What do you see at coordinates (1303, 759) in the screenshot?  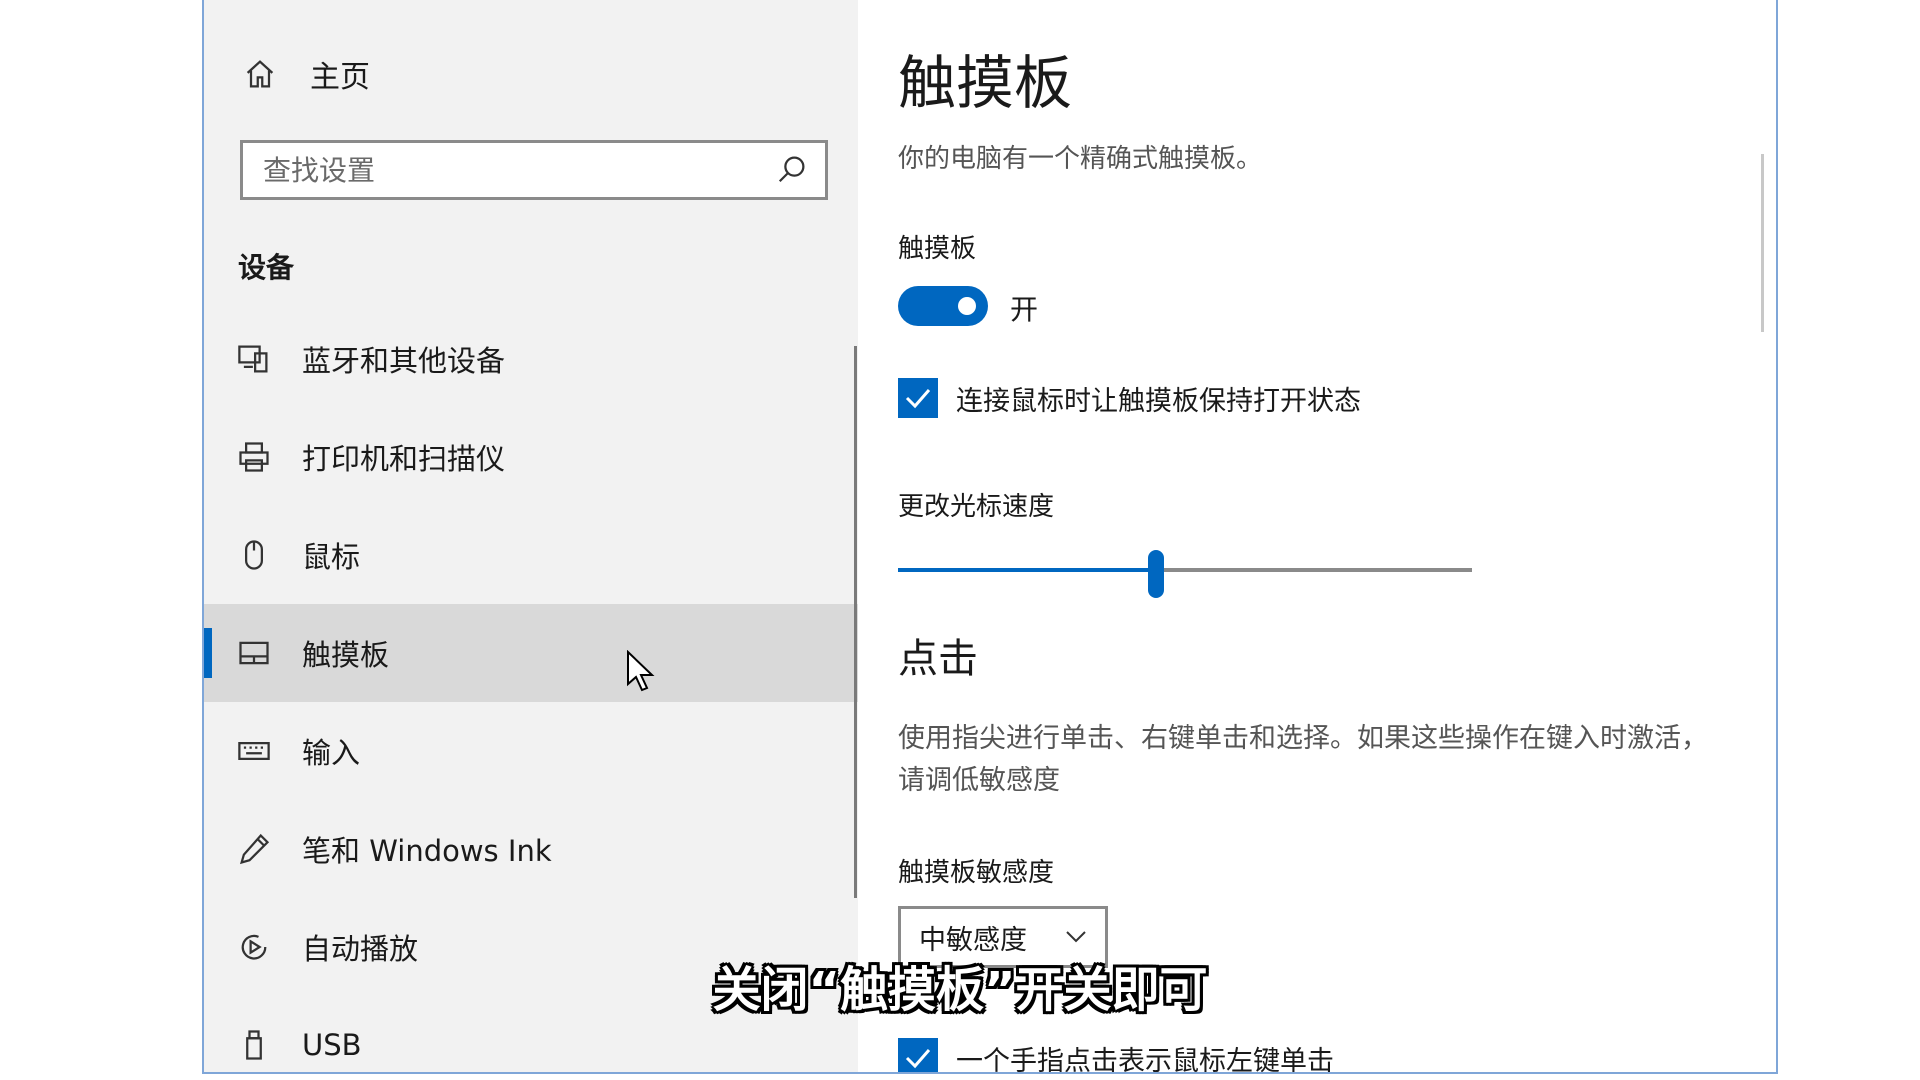 I see `taps-description: 使用指尖进行单击、右键单击和选择。如果这些操作在键入时激活，请调低敏感度` at bounding box center [1303, 759].